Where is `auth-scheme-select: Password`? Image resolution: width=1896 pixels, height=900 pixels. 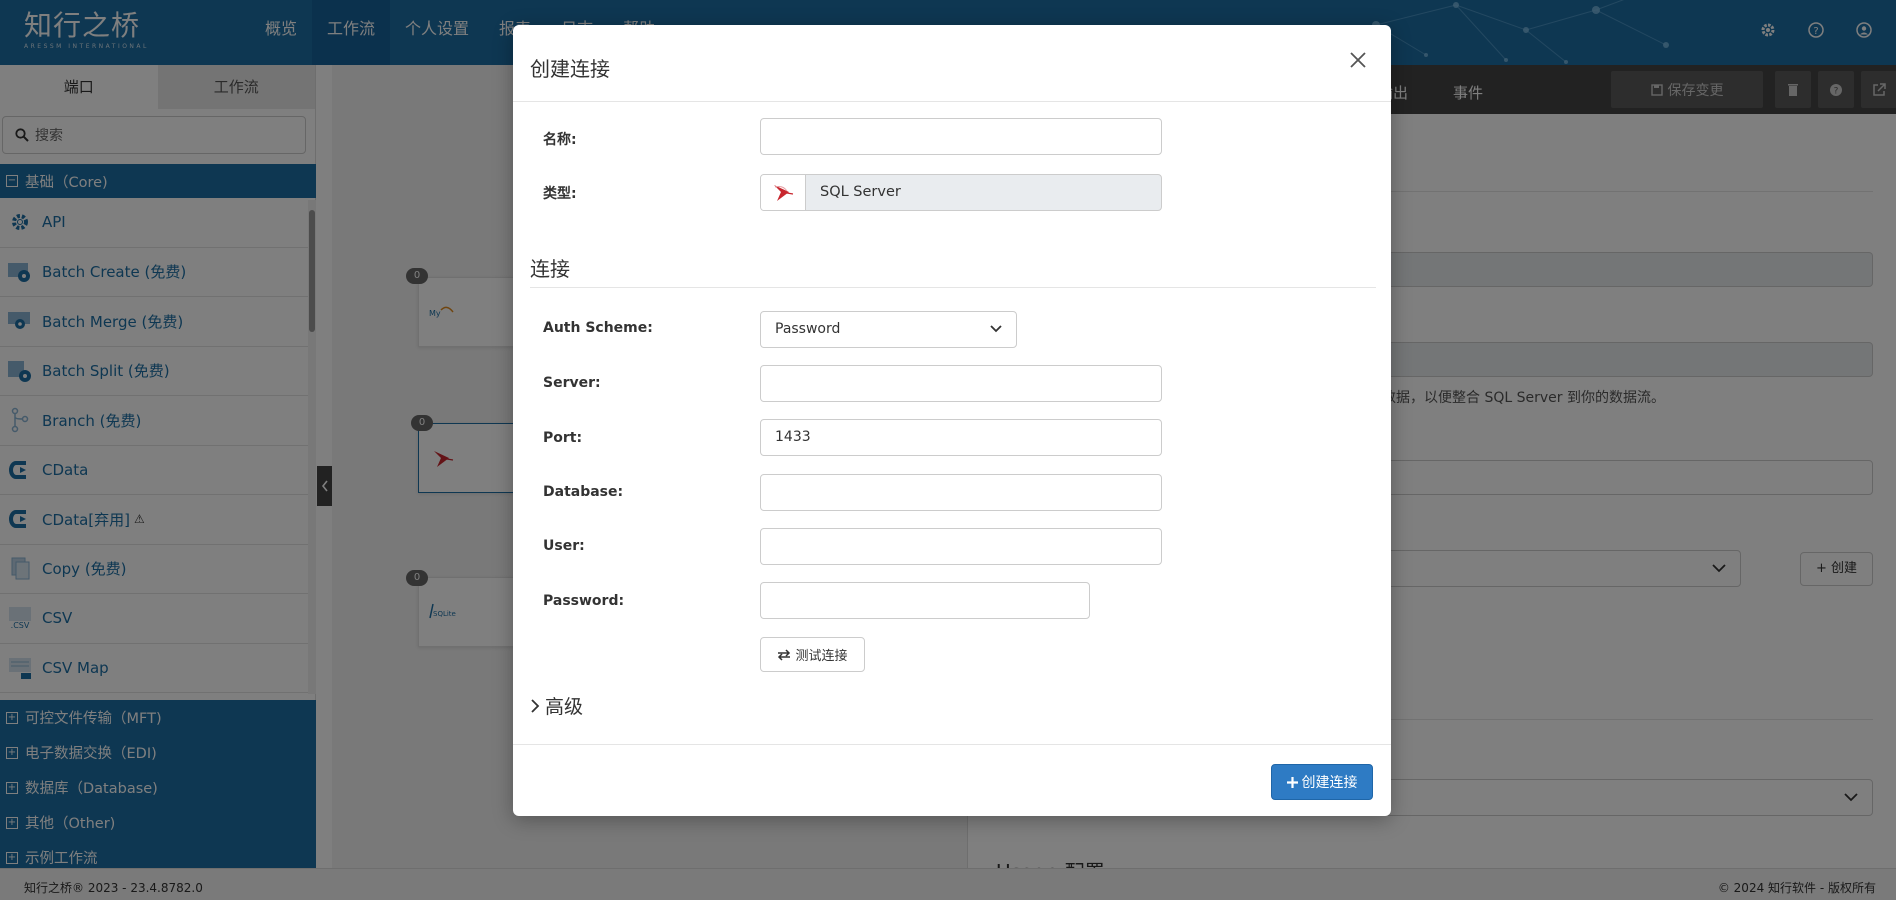
auth-scheme-select: Password is located at coordinates (888, 329).